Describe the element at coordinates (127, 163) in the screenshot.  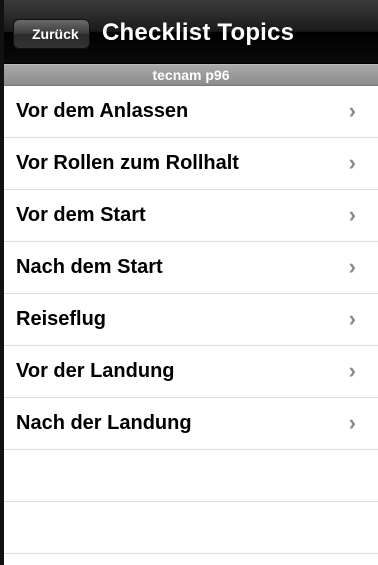
I see `list-item-label: Vor Rollen zum Rollhalt` at that location.